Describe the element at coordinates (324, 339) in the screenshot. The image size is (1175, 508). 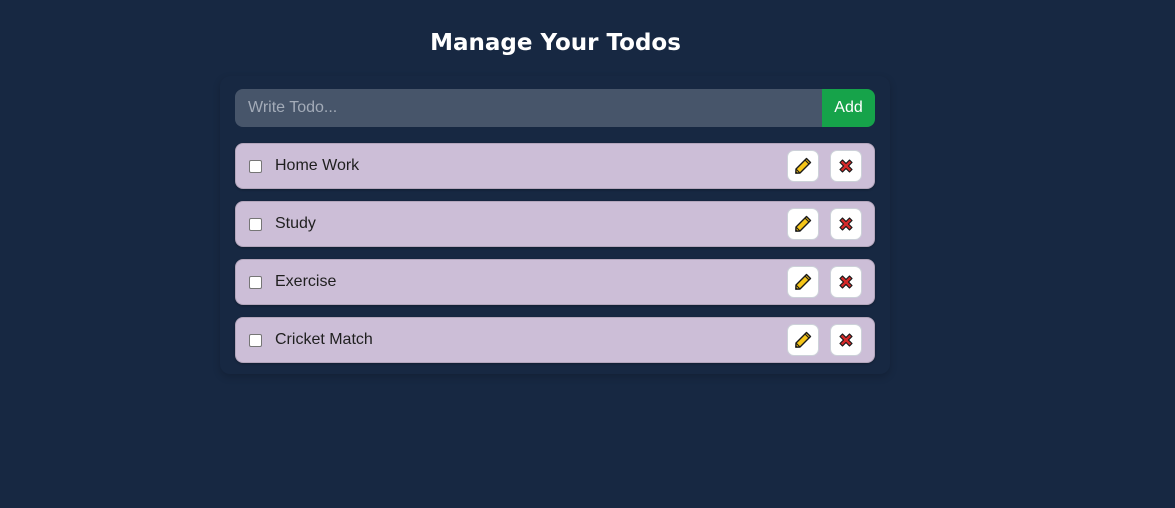
I see `todo-text: Cricket Match` at that location.